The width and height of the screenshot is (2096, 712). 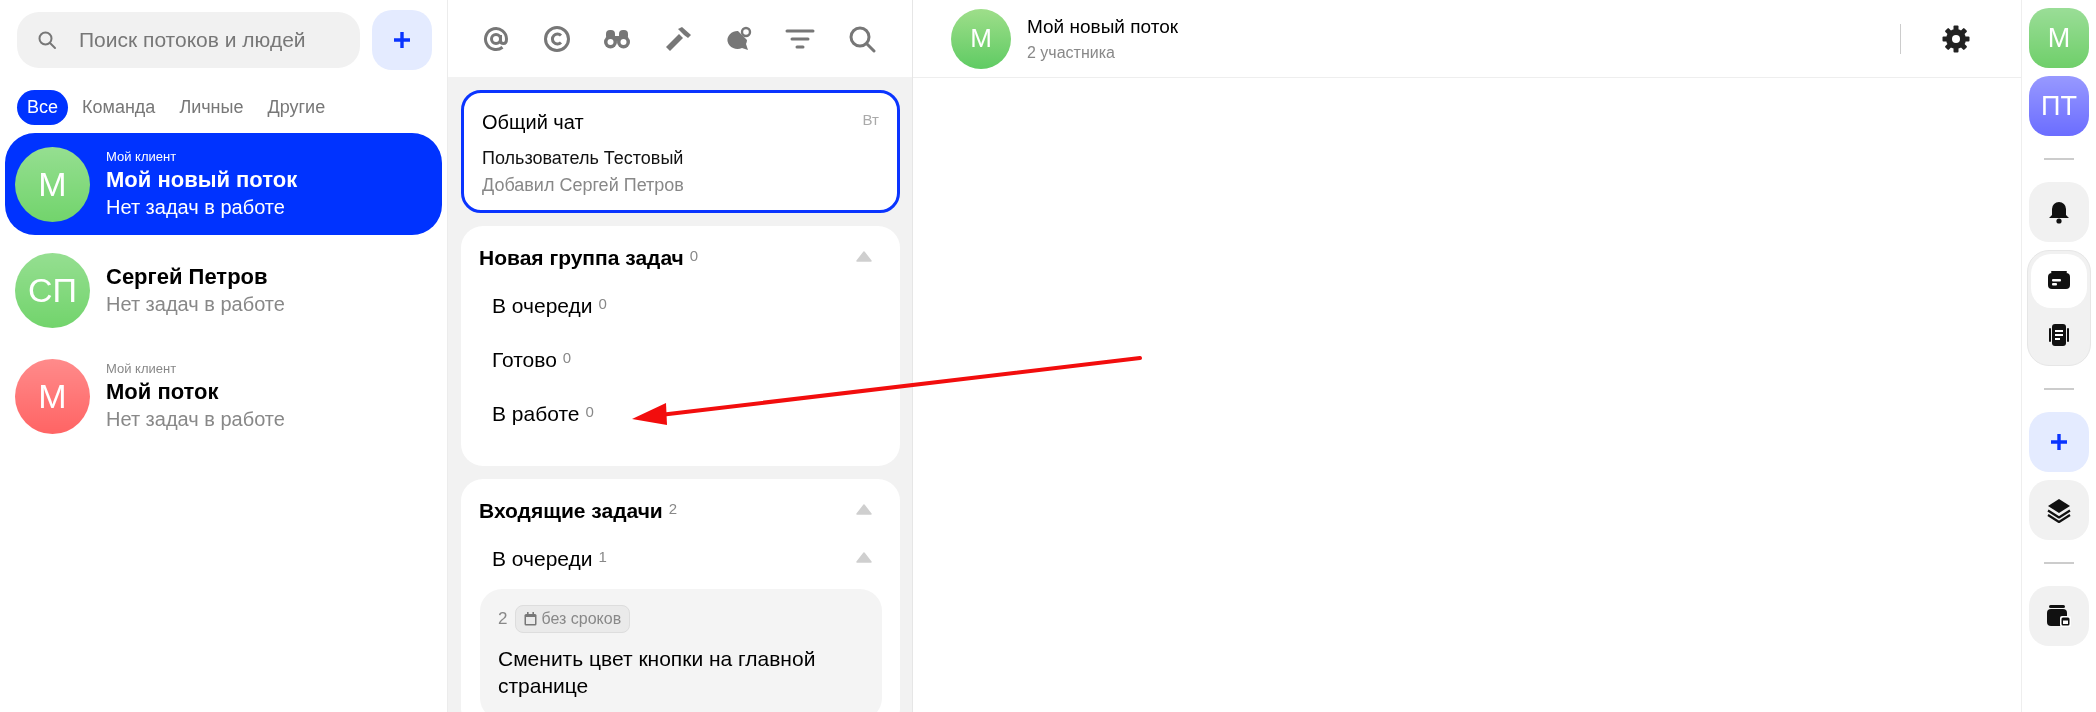 I want to click on view-button, so click(x=2059, y=281).